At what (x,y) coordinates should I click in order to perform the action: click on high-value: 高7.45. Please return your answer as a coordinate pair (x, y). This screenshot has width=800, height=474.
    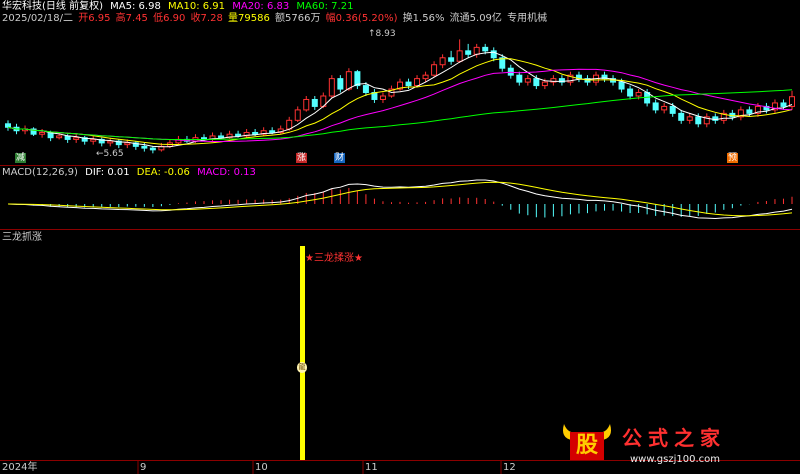
    Looking at the image, I should click on (131, 18).